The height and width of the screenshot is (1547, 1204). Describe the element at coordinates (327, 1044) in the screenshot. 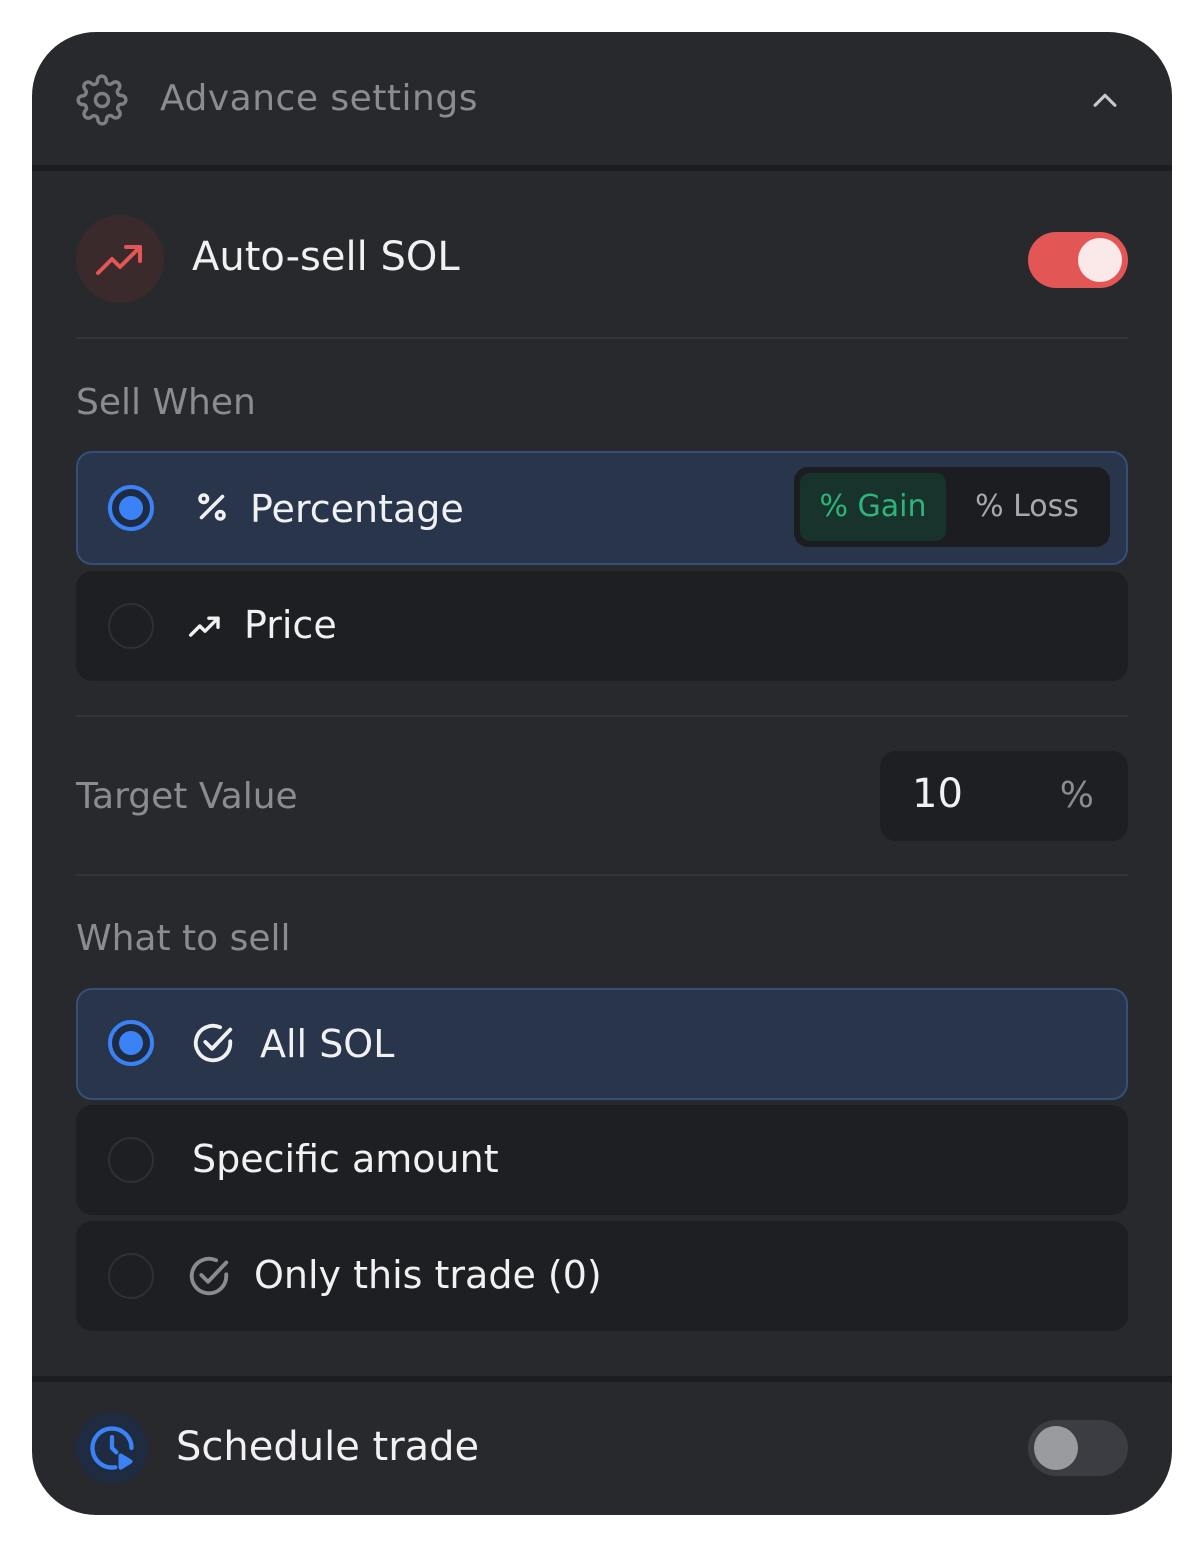

I see `all-sol-label: All SOL` at that location.